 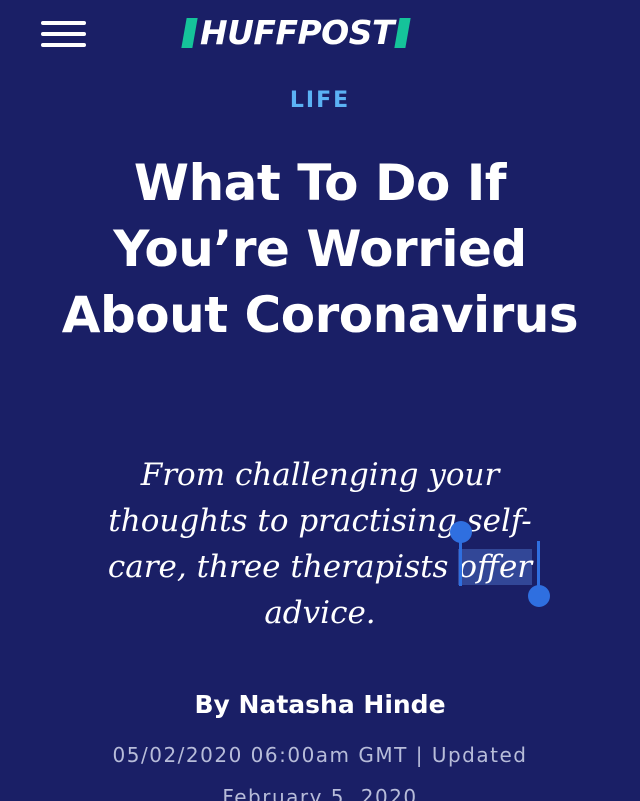 What do you see at coordinates (320, 613) in the screenshot?
I see `dek-text-after: advice.` at bounding box center [320, 613].